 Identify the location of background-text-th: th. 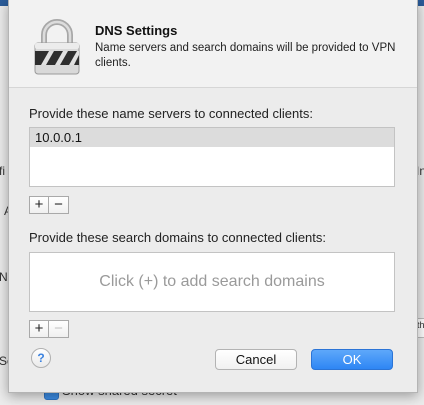
(420, 325).